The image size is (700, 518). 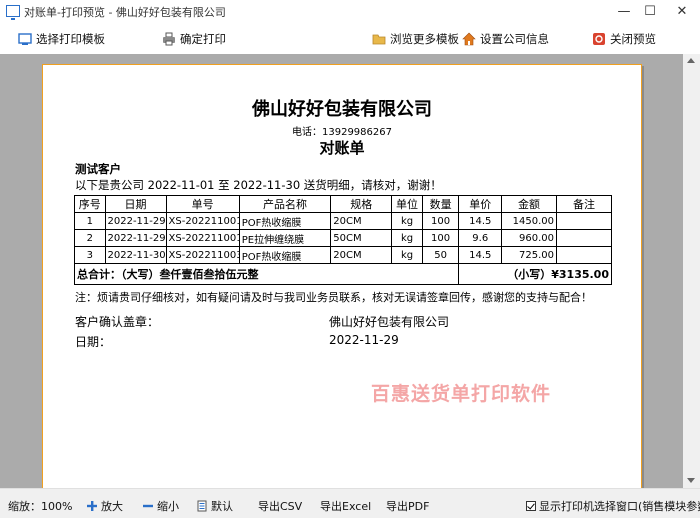 I want to click on cell-no: 3, so click(x=90, y=255).